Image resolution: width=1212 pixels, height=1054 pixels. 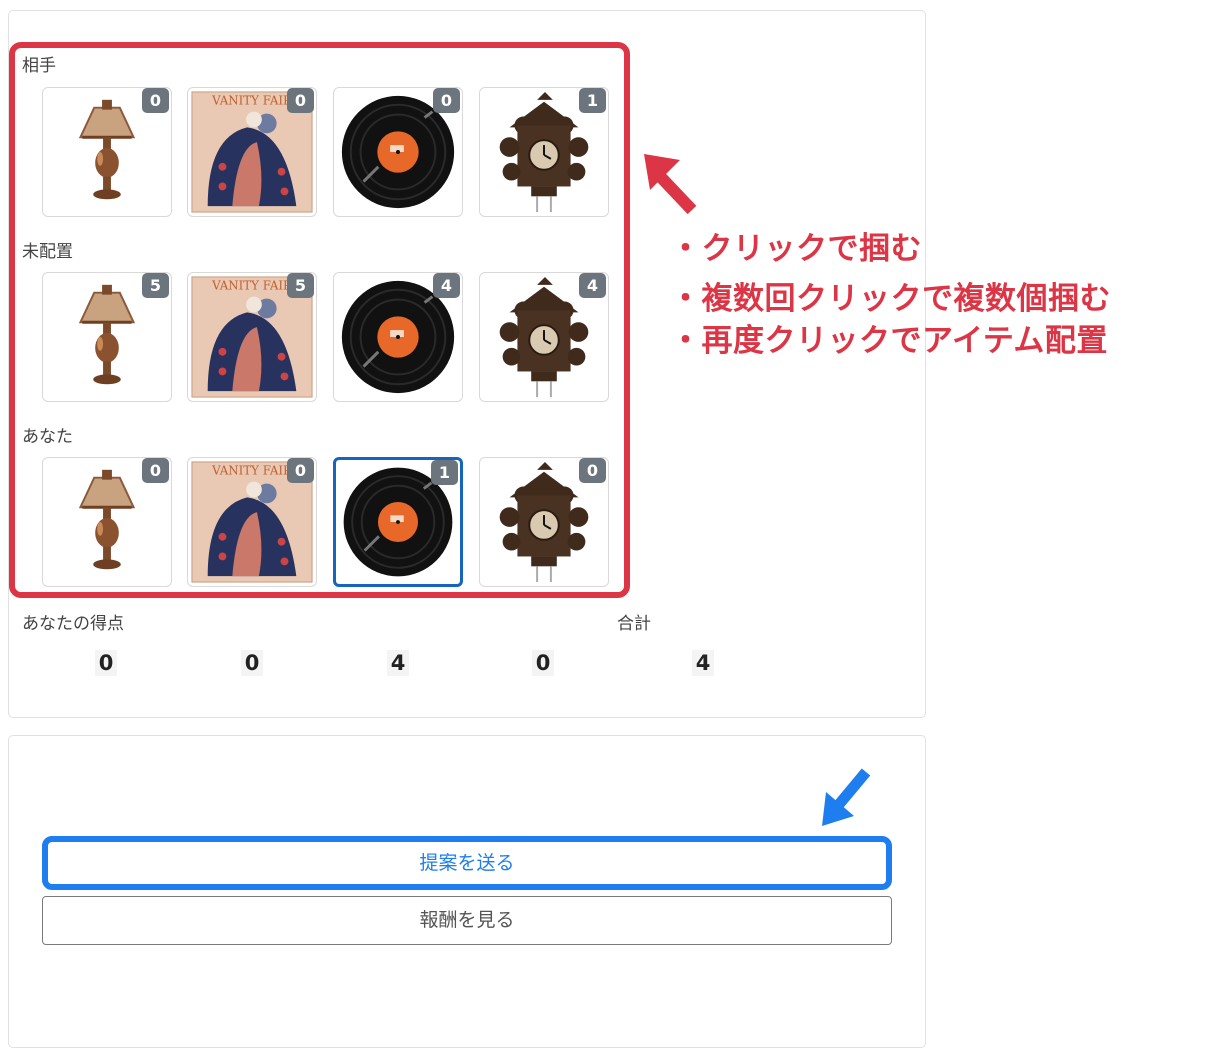 What do you see at coordinates (252, 663) in the screenshot?
I see `score-magazine: 0` at bounding box center [252, 663].